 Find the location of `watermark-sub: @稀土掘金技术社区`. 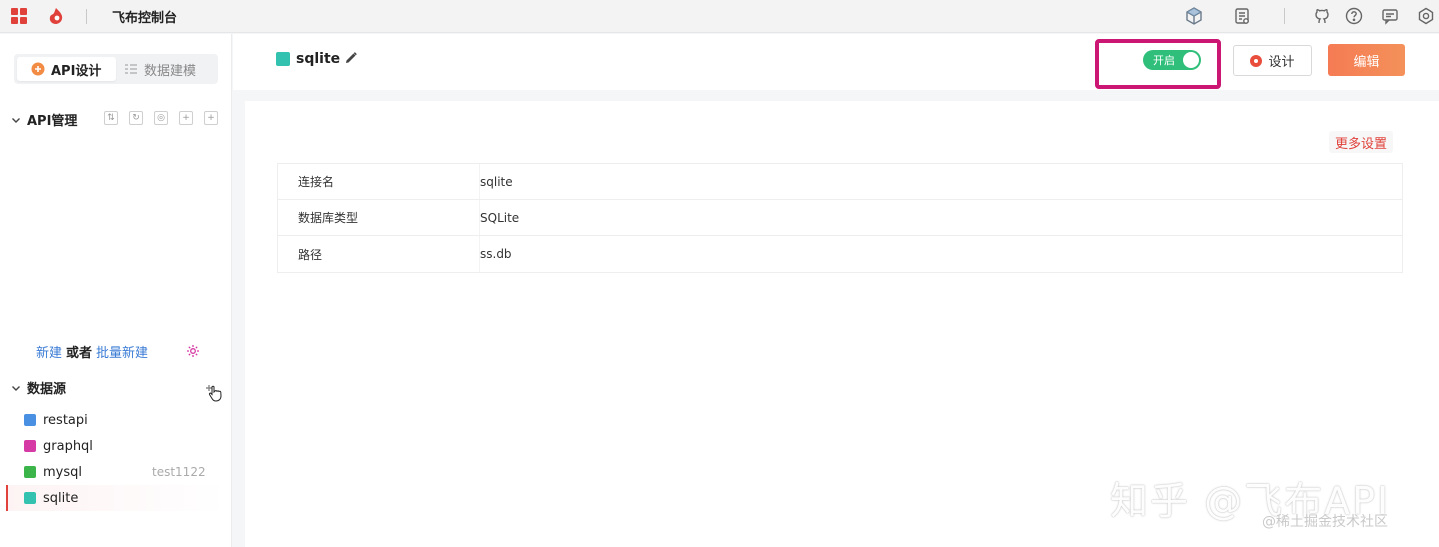

watermark-sub: @稀土掘金技术社区 is located at coordinates (1325, 522).